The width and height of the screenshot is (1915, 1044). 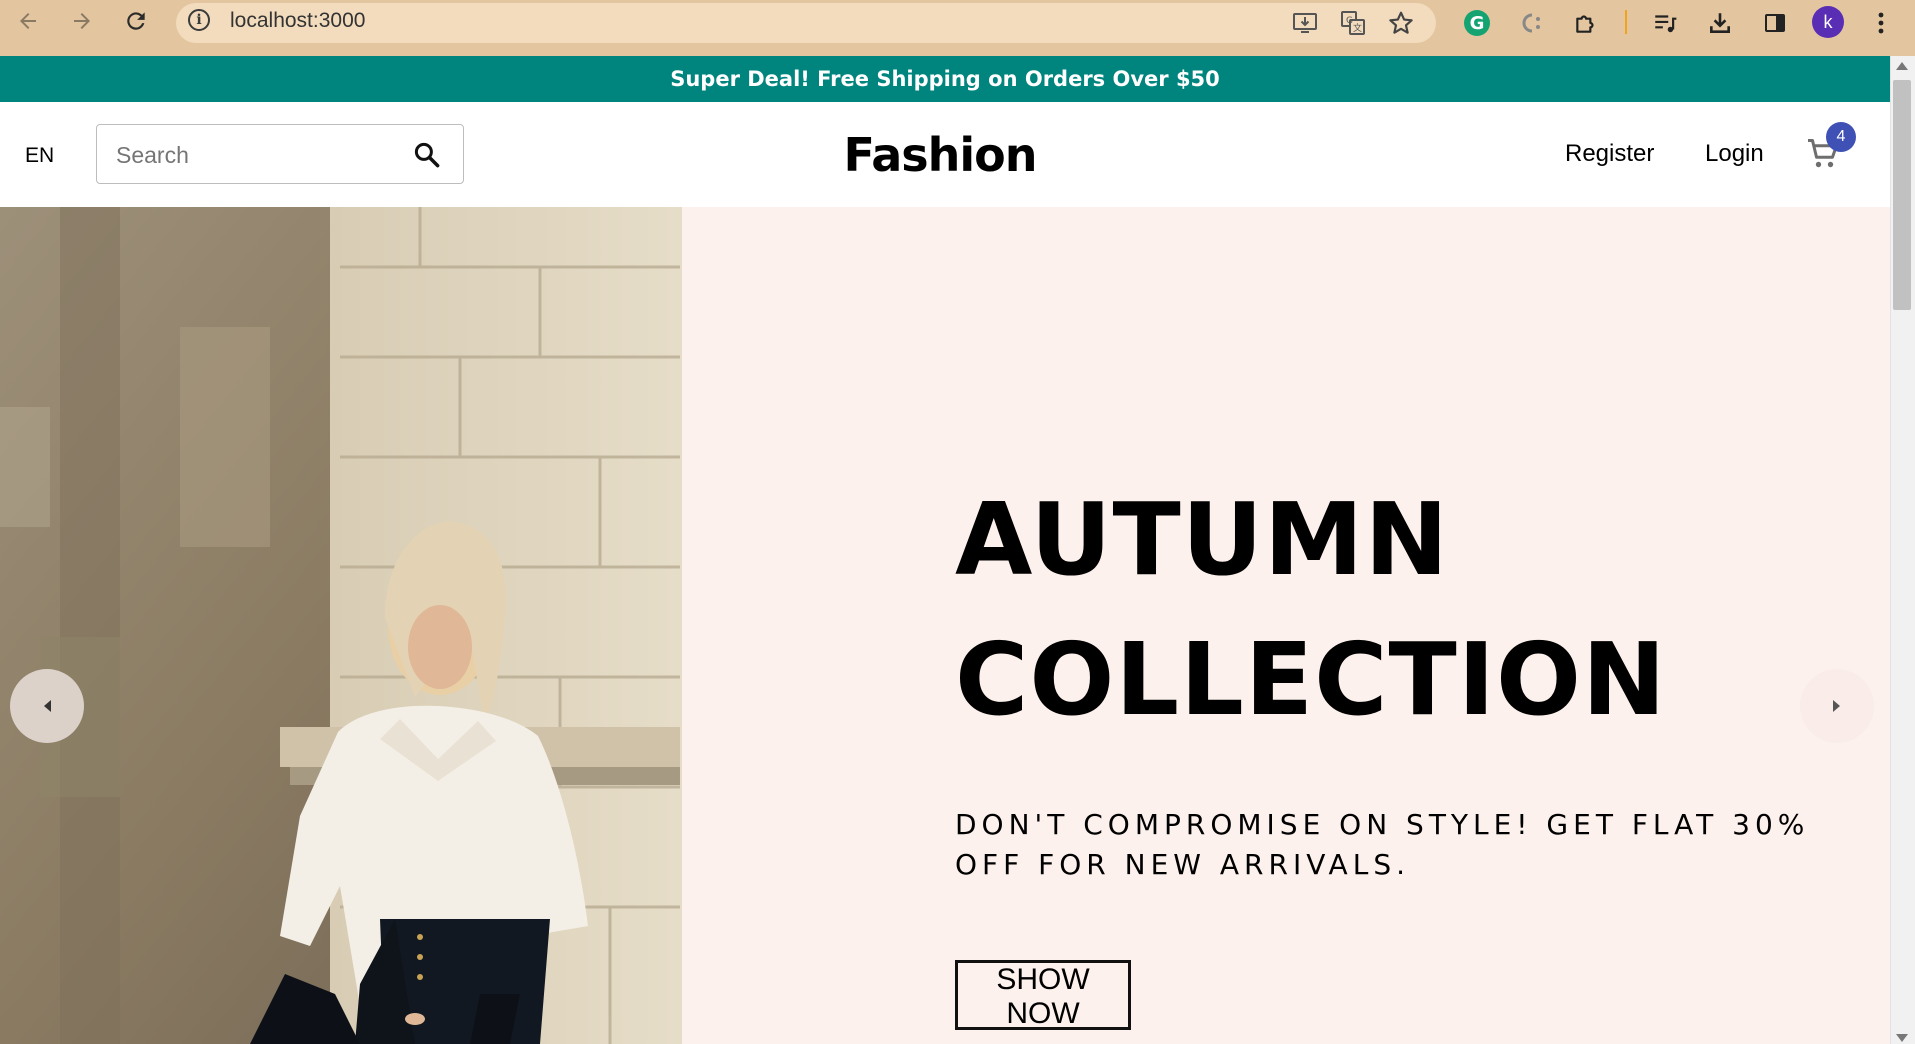 What do you see at coordinates (1202, 539) in the screenshot?
I see `hero-title-line-1: AUTUMN` at bounding box center [1202, 539].